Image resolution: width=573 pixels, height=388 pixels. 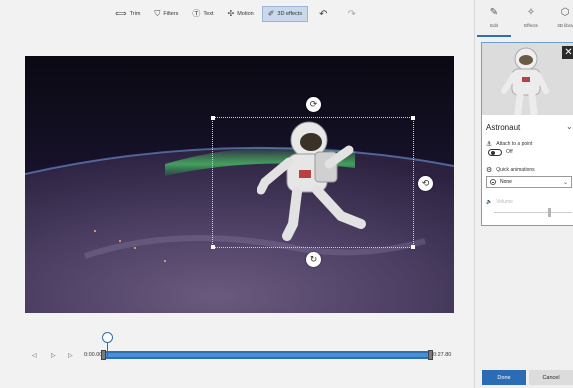 I want to click on current-time: 0:00.00, so click(x=93, y=355).